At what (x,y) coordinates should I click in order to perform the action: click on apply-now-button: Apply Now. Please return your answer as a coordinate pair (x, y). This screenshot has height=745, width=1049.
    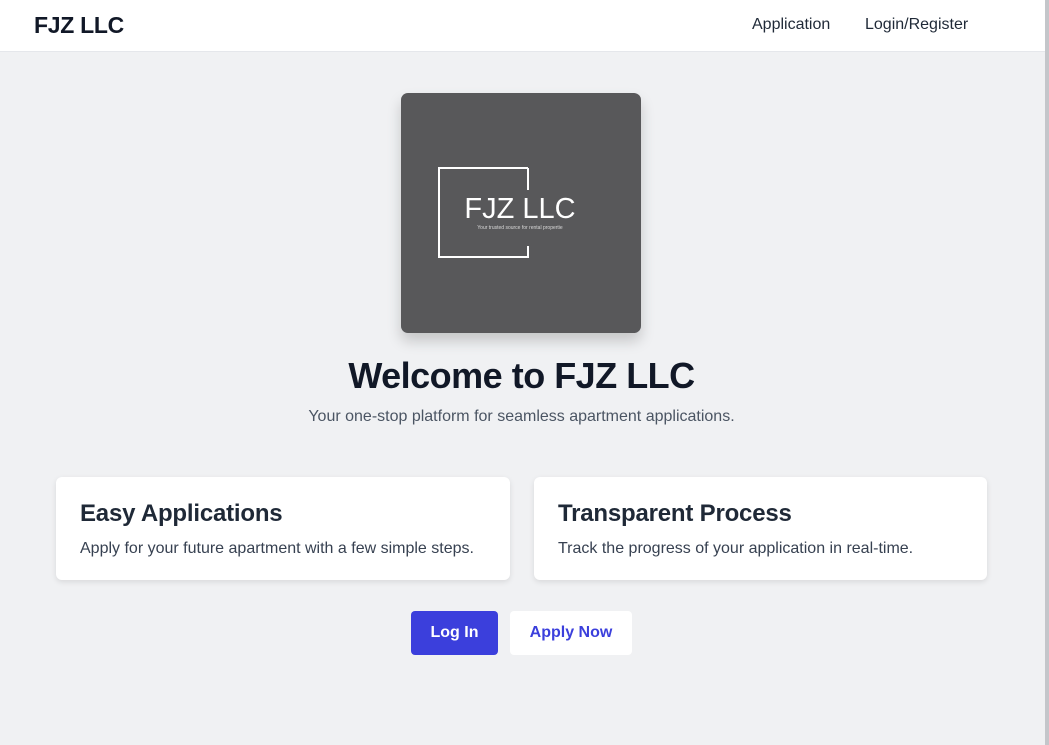
    Looking at the image, I should click on (571, 633).